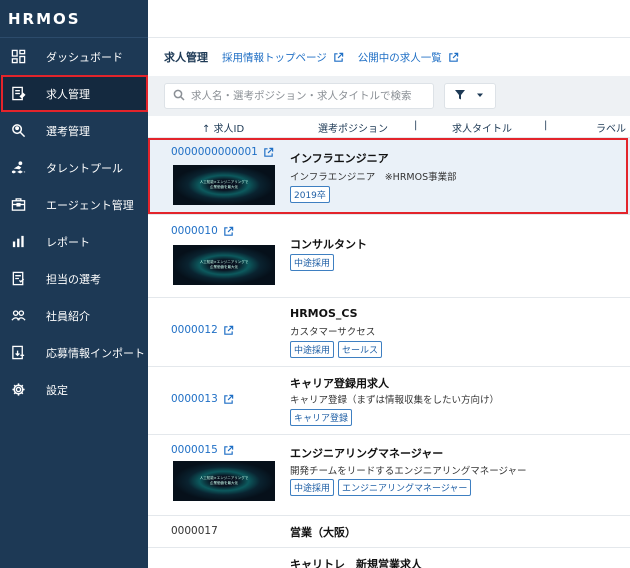  I want to click on job-subtitle: 開発チームをリードするエンジニアリングマネージャー, so click(408, 471).